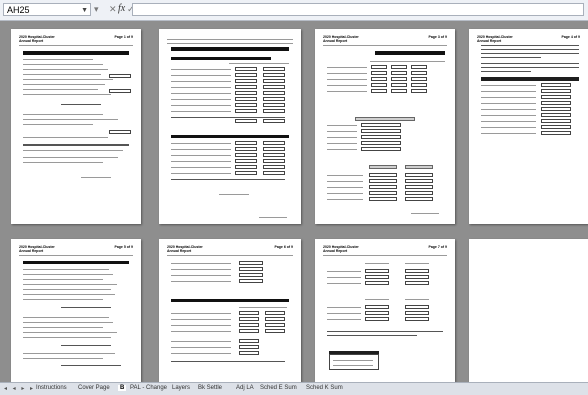 Image resolution: width=588 pixels, height=395 pixels. What do you see at coordinates (210, 388) in the screenshot?
I see `sheet-tab: Bk Settle` at bounding box center [210, 388].